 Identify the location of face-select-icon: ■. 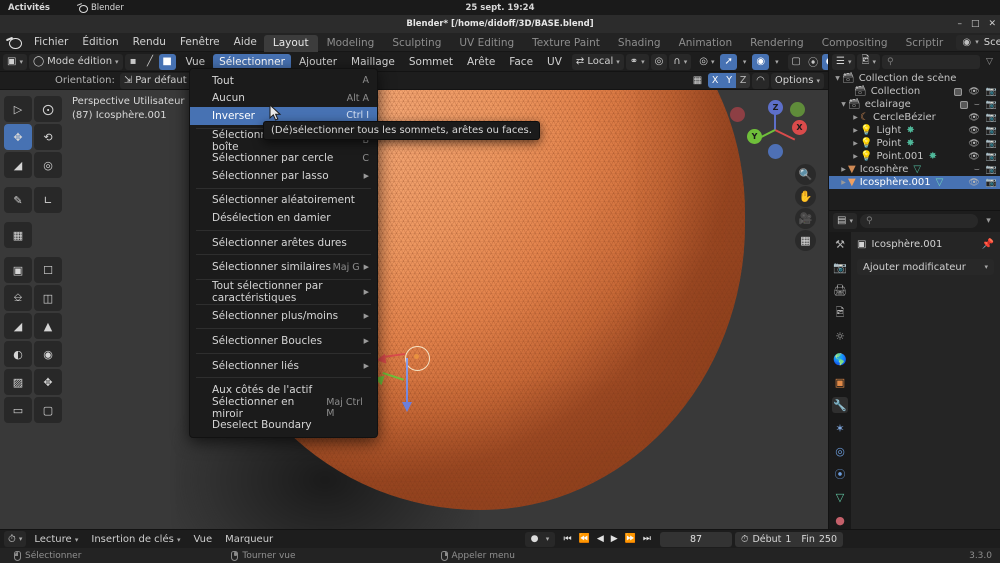
(167, 61).